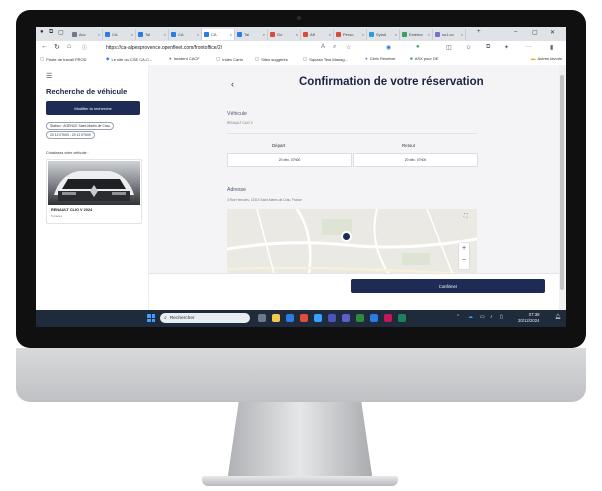 The width and height of the screenshot is (602, 491). Describe the element at coordinates (42, 32) in the screenshot. I see `profile-icon: ●` at that location.